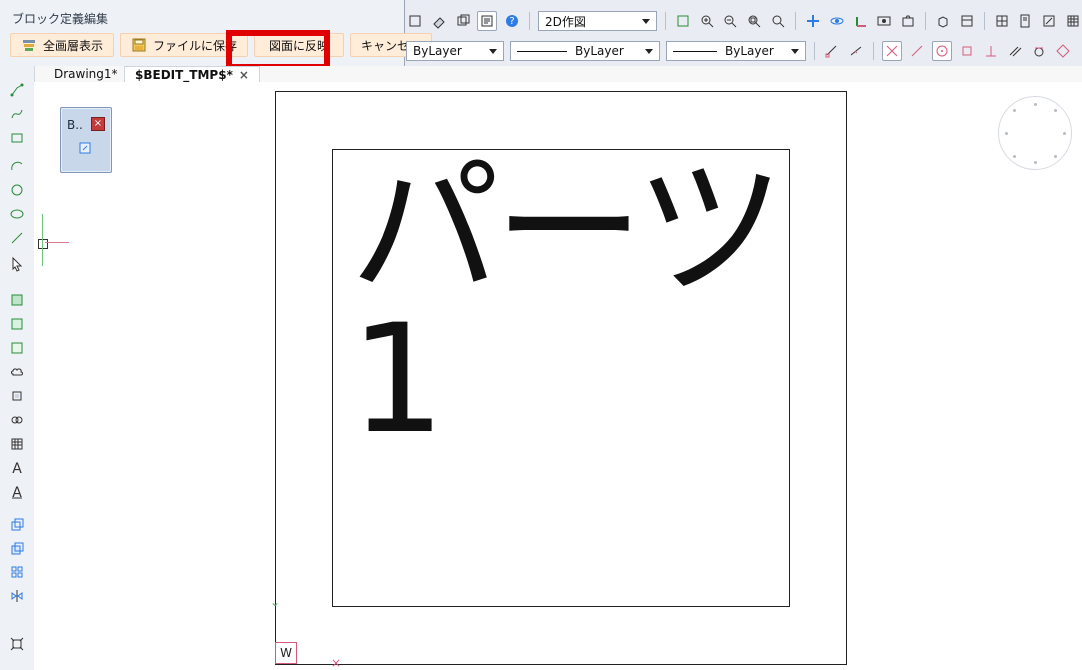 Image resolution: width=1082 pixels, height=670 pixels. I want to click on linetype-preview, so click(542, 51).